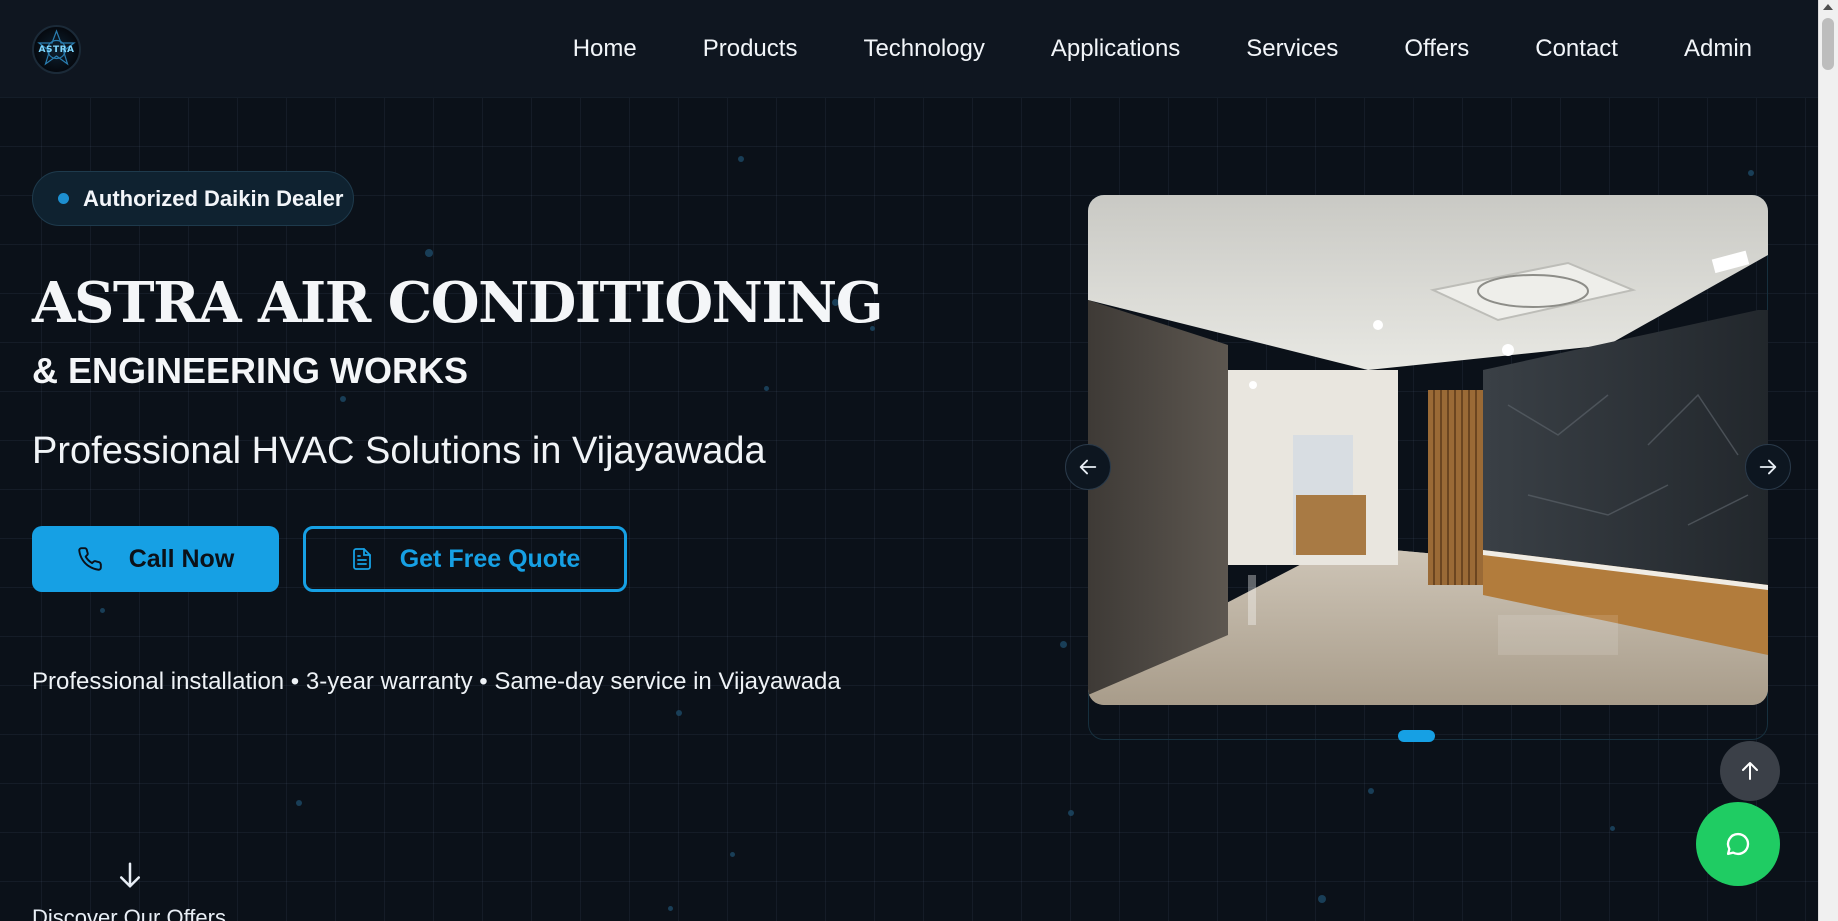  I want to click on phone-icon, so click(90, 559).